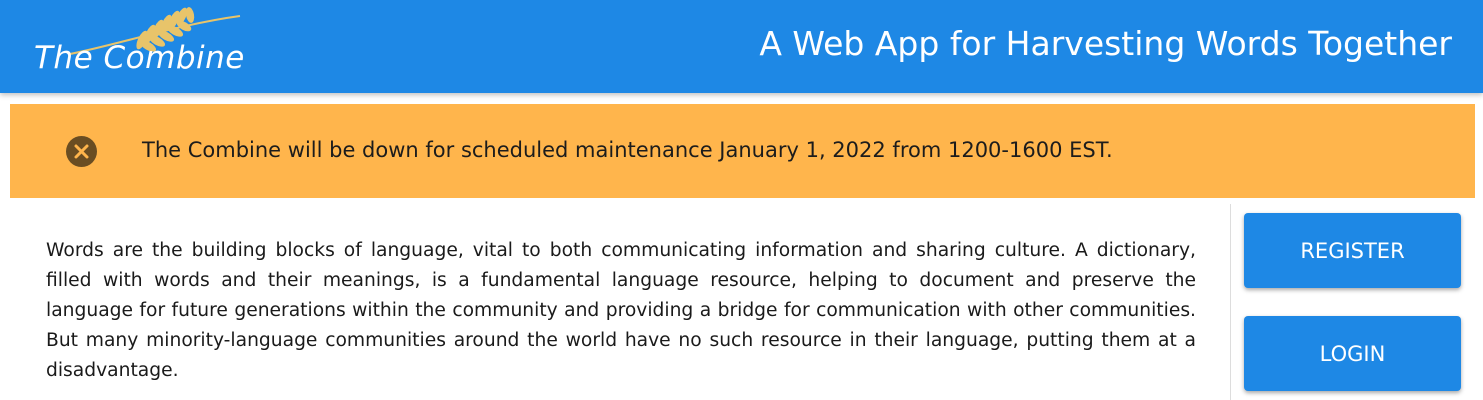 This screenshot has height=400, width=1483. I want to click on register-button: REGISTER, so click(1352, 250).